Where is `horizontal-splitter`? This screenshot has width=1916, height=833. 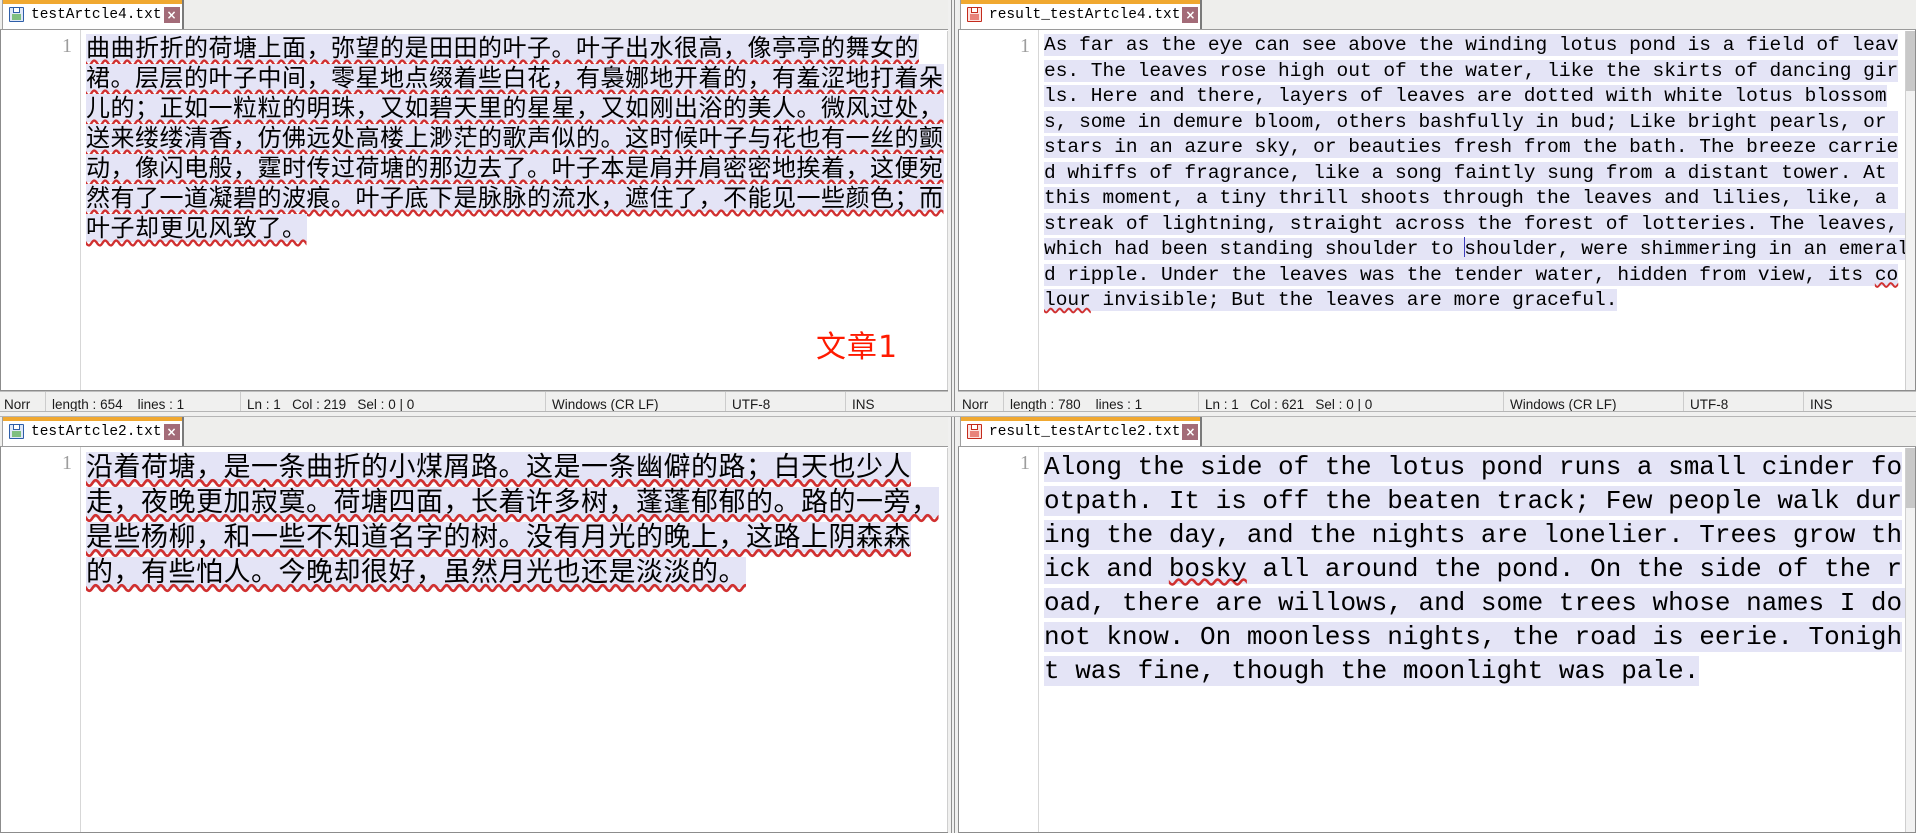 horizontal-splitter is located at coordinates (958, 414).